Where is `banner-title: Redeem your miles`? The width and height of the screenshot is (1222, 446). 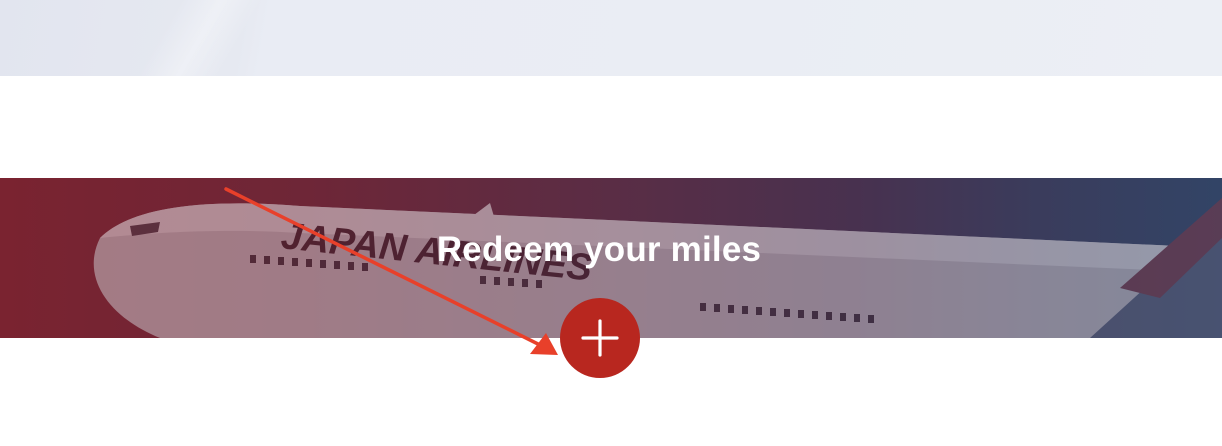
banner-title: Redeem your miles is located at coordinates (599, 249).